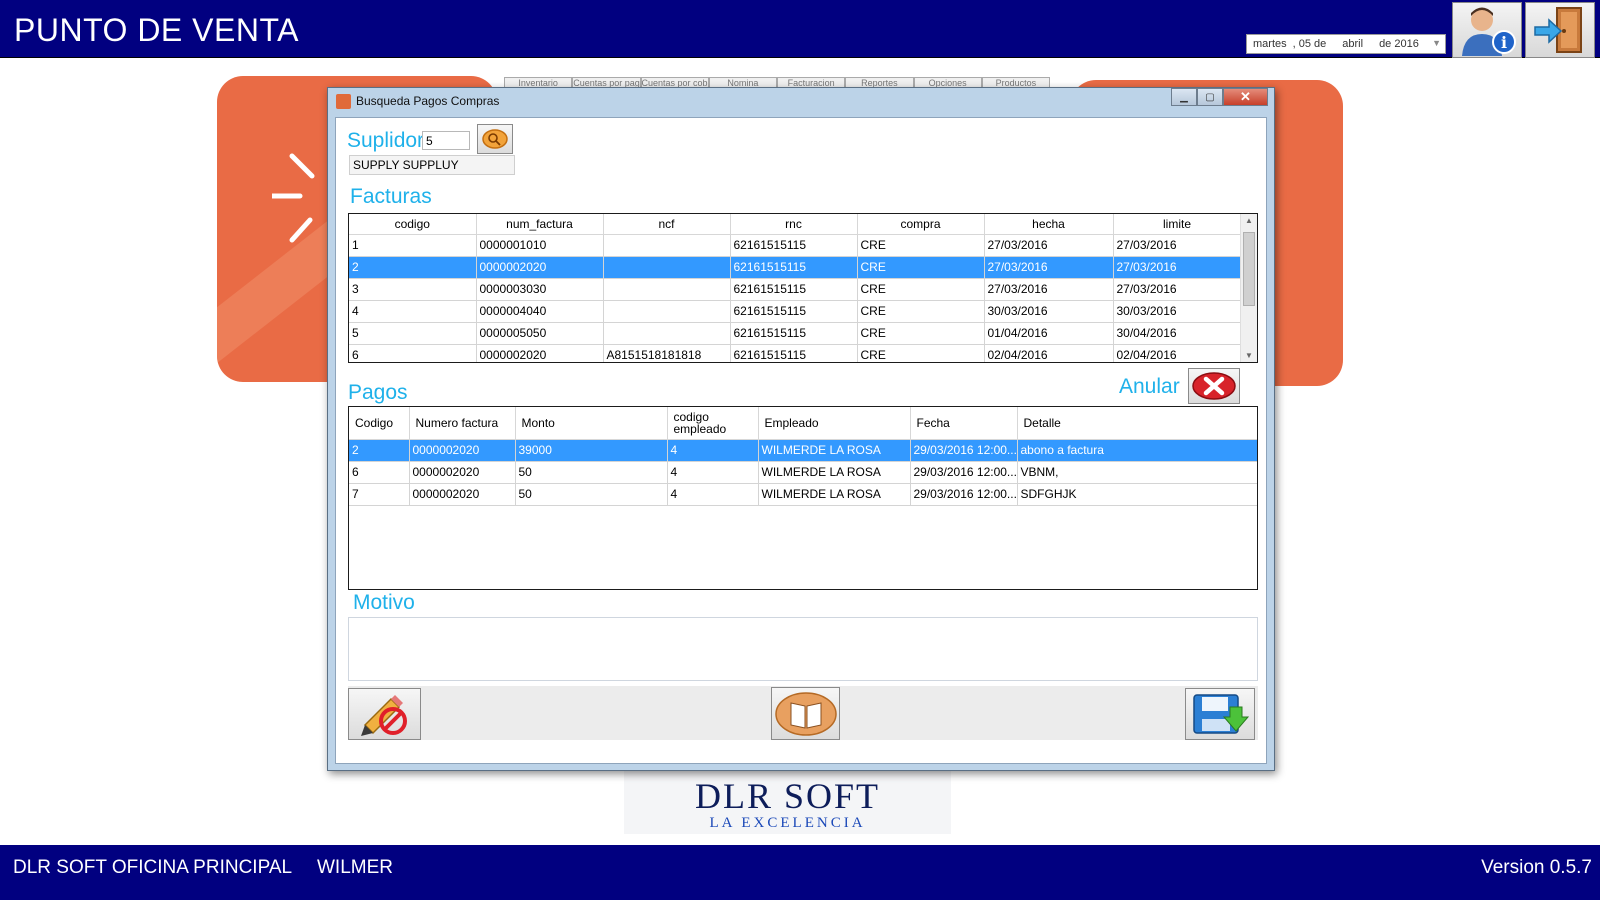 The image size is (1600, 900). I want to click on minimize-button: ▁, so click(1184, 97).